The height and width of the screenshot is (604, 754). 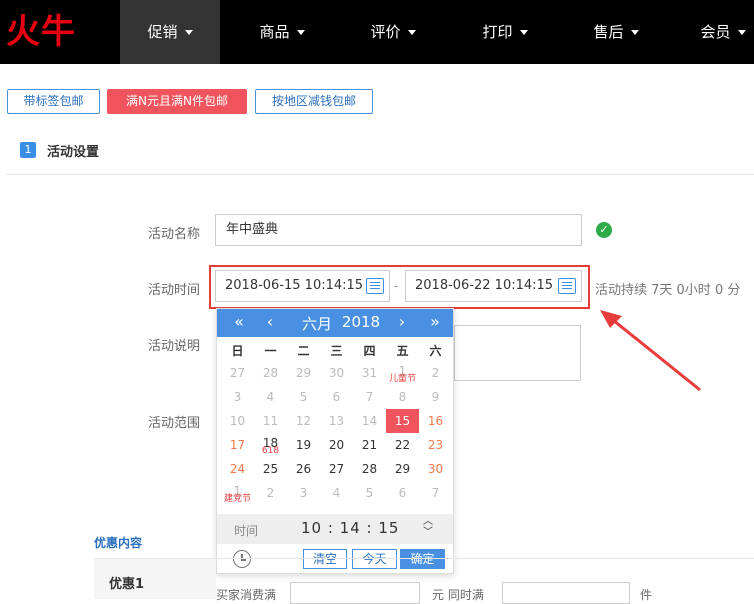 What do you see at coordinates (517, 353) in the screenshot?
I see `activity-description-textarea` at bounding box center [517, 353].